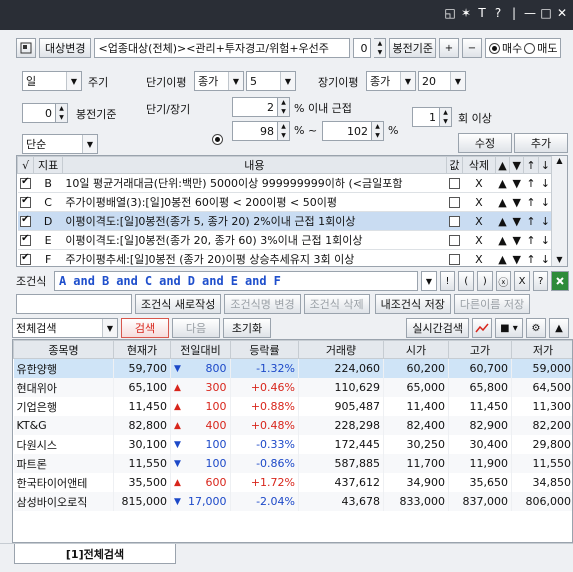 The height and width of the screenshot is (572, 573). What do you see at coordinates (284, 107) in the screenshot?
I see `near-percent-spinner: ▲ ▼` at bounding box center [284, 107].